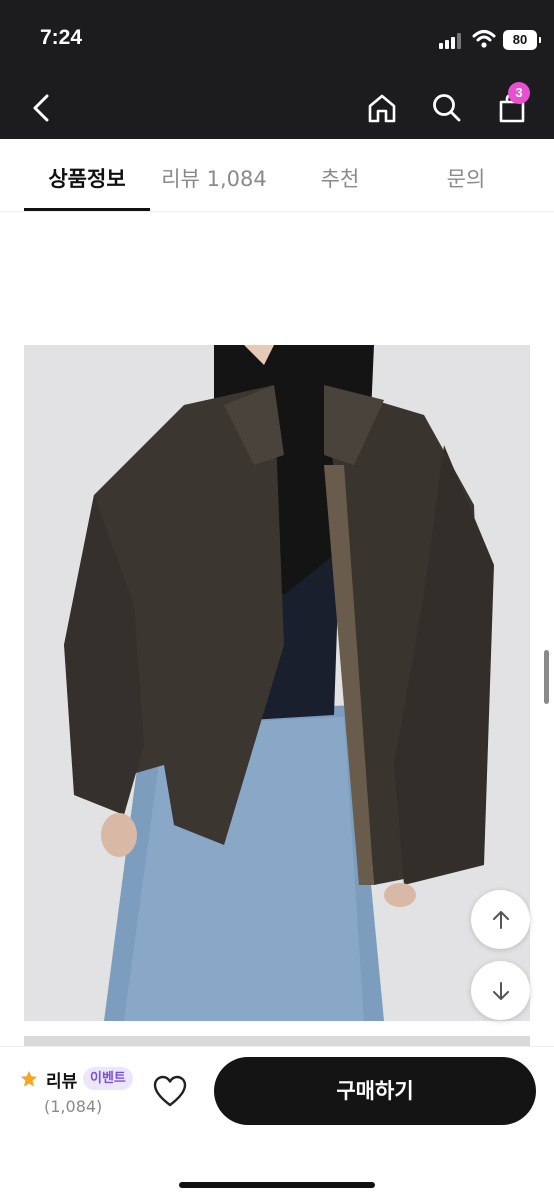  I want to click on tab-recommend: 추천, so click(340, 183).